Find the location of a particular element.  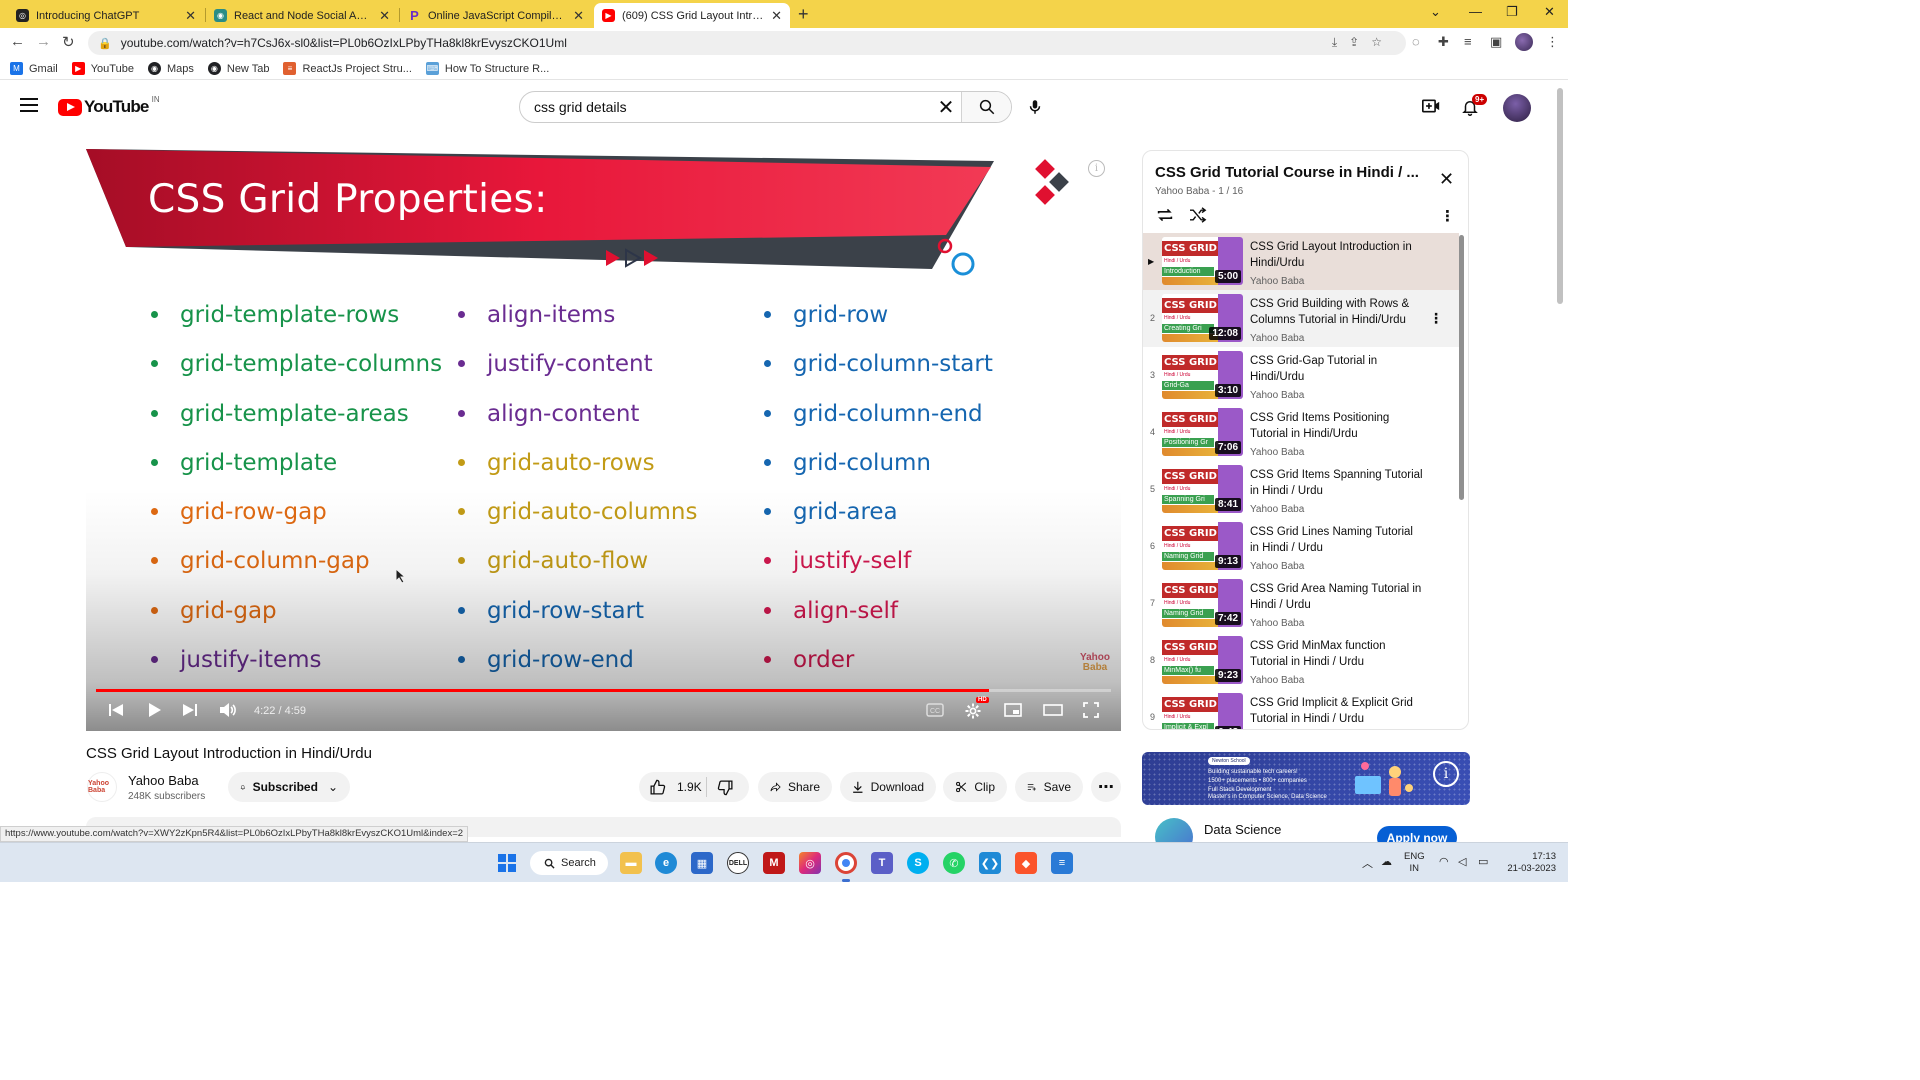

next-video-icon is located at coordinates (190, 711).